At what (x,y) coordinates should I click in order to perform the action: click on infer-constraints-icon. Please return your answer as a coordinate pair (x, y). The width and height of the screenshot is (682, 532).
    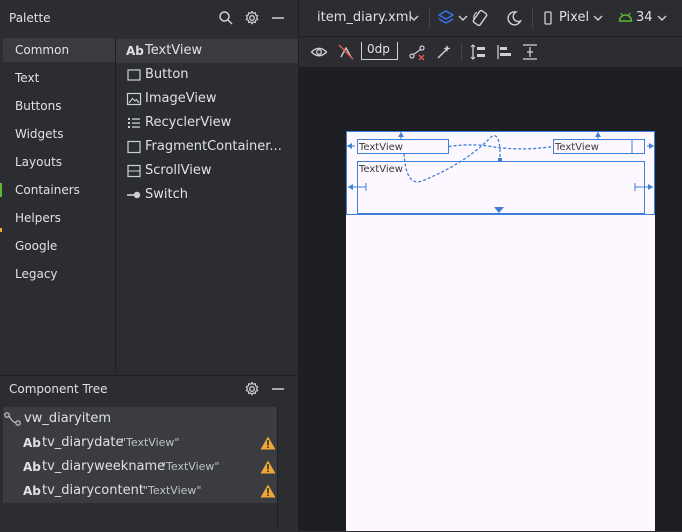
    Looking at the image, I should click on (444, 52).